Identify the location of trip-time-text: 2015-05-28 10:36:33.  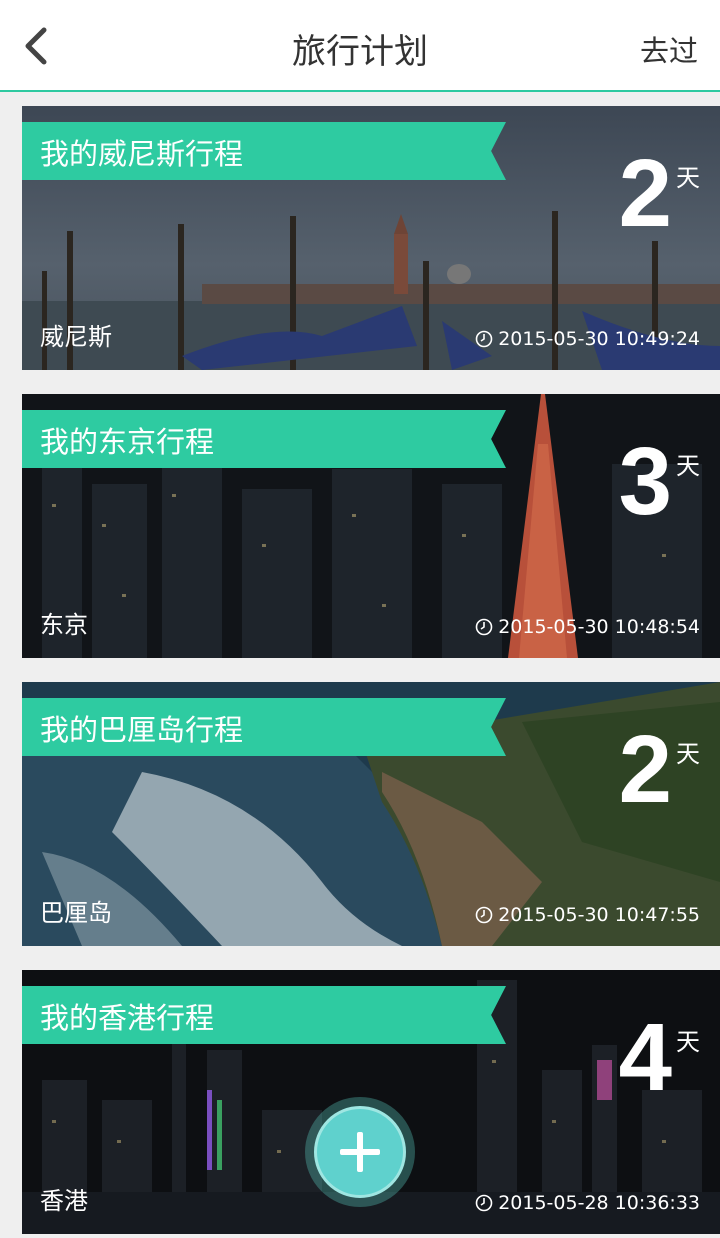
(599, 1203).